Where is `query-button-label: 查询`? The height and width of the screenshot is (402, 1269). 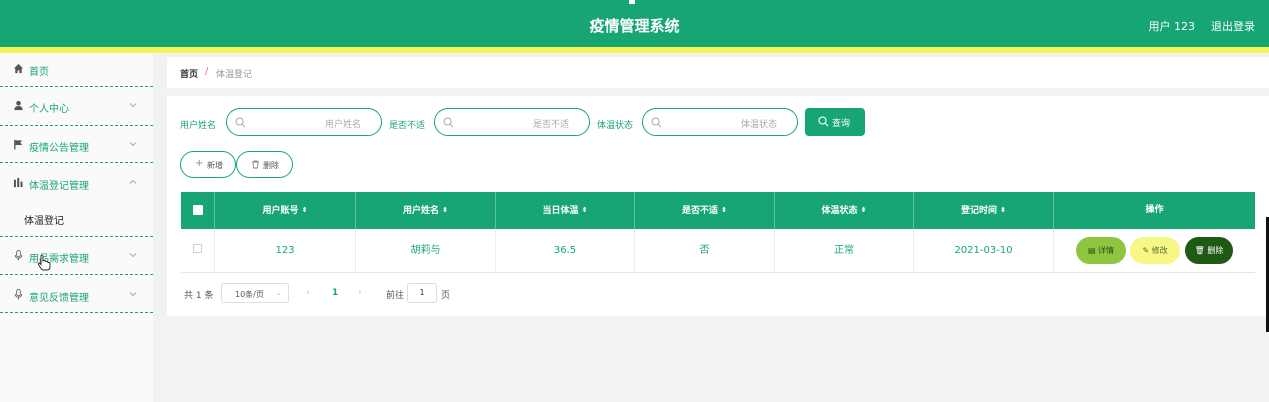
query-button-label: 查询 is located at coordinates (841, 124).